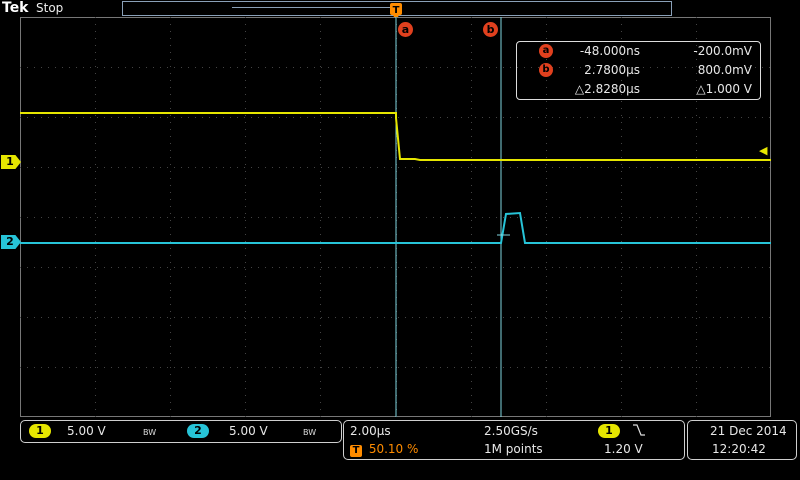  What do you see at coordinates (511, 431) in the screenshot?
I see `sample-rate: 2.50GS/s` at bounding box center [511, 431].